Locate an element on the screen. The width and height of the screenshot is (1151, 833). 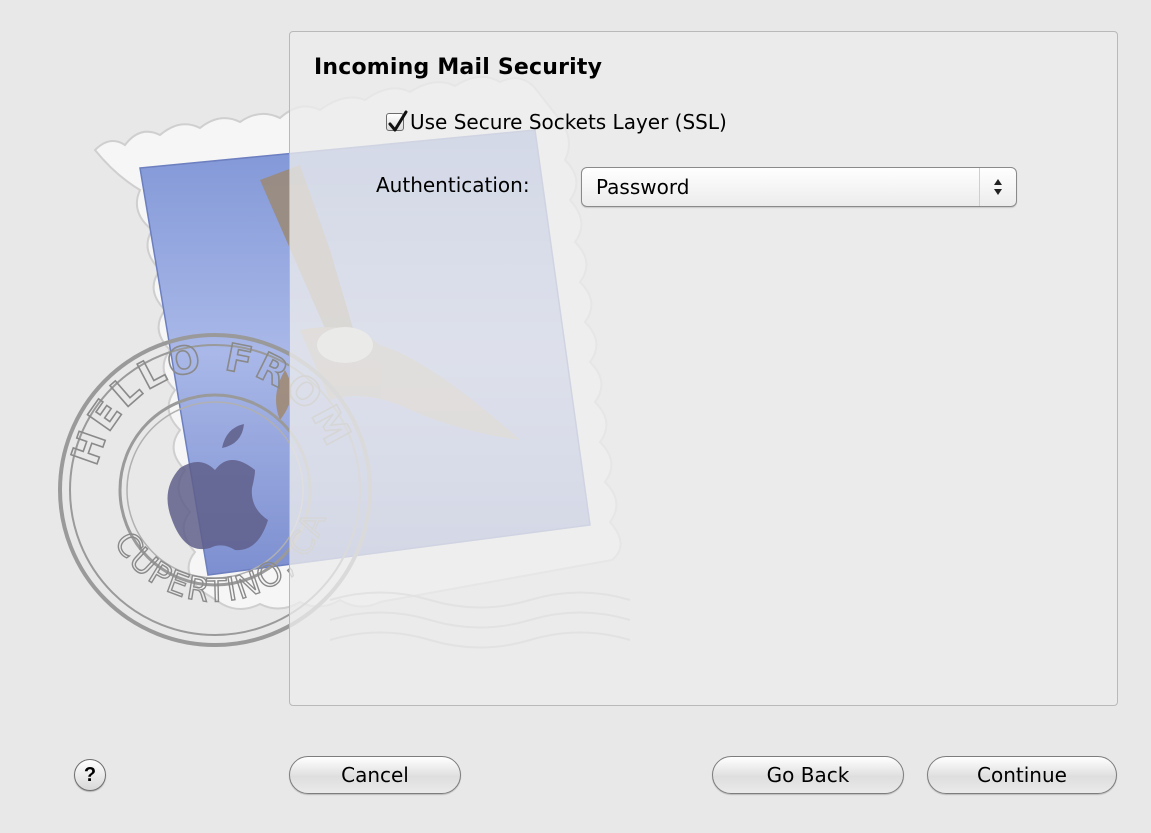
authentication-value: Password is located at coordinates (643, 187).